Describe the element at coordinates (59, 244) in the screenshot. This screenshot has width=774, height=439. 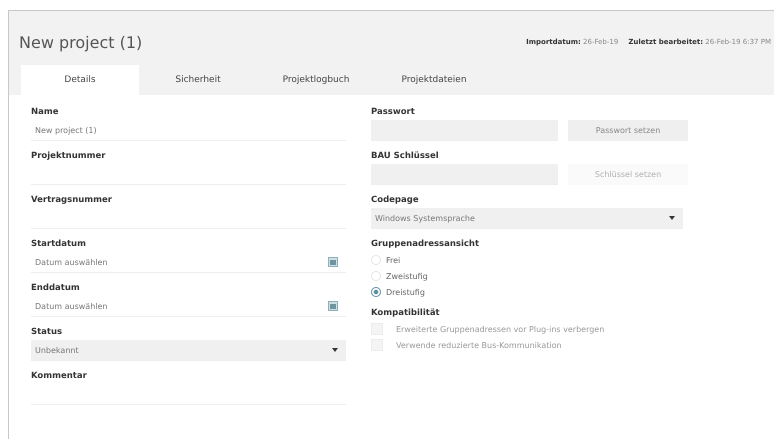
I see `field-label: Startdatum` at that location.